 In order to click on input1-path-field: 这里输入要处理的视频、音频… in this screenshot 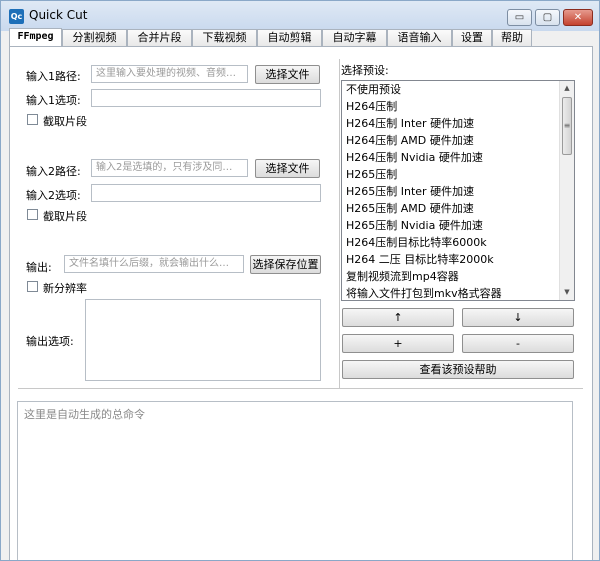, I will do `click(169, 74)`.